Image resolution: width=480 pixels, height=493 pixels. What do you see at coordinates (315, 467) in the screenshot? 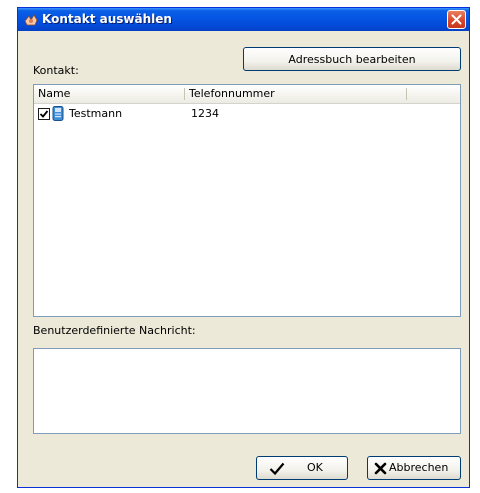
I see `ok-label: OK` at bounding box center [315, 467].